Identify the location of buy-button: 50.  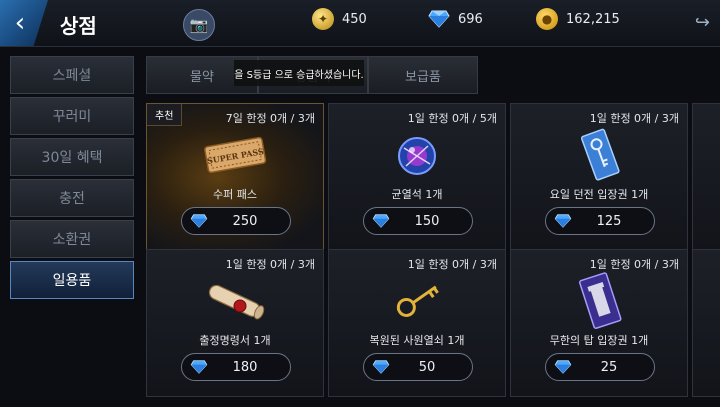
(418, 367).